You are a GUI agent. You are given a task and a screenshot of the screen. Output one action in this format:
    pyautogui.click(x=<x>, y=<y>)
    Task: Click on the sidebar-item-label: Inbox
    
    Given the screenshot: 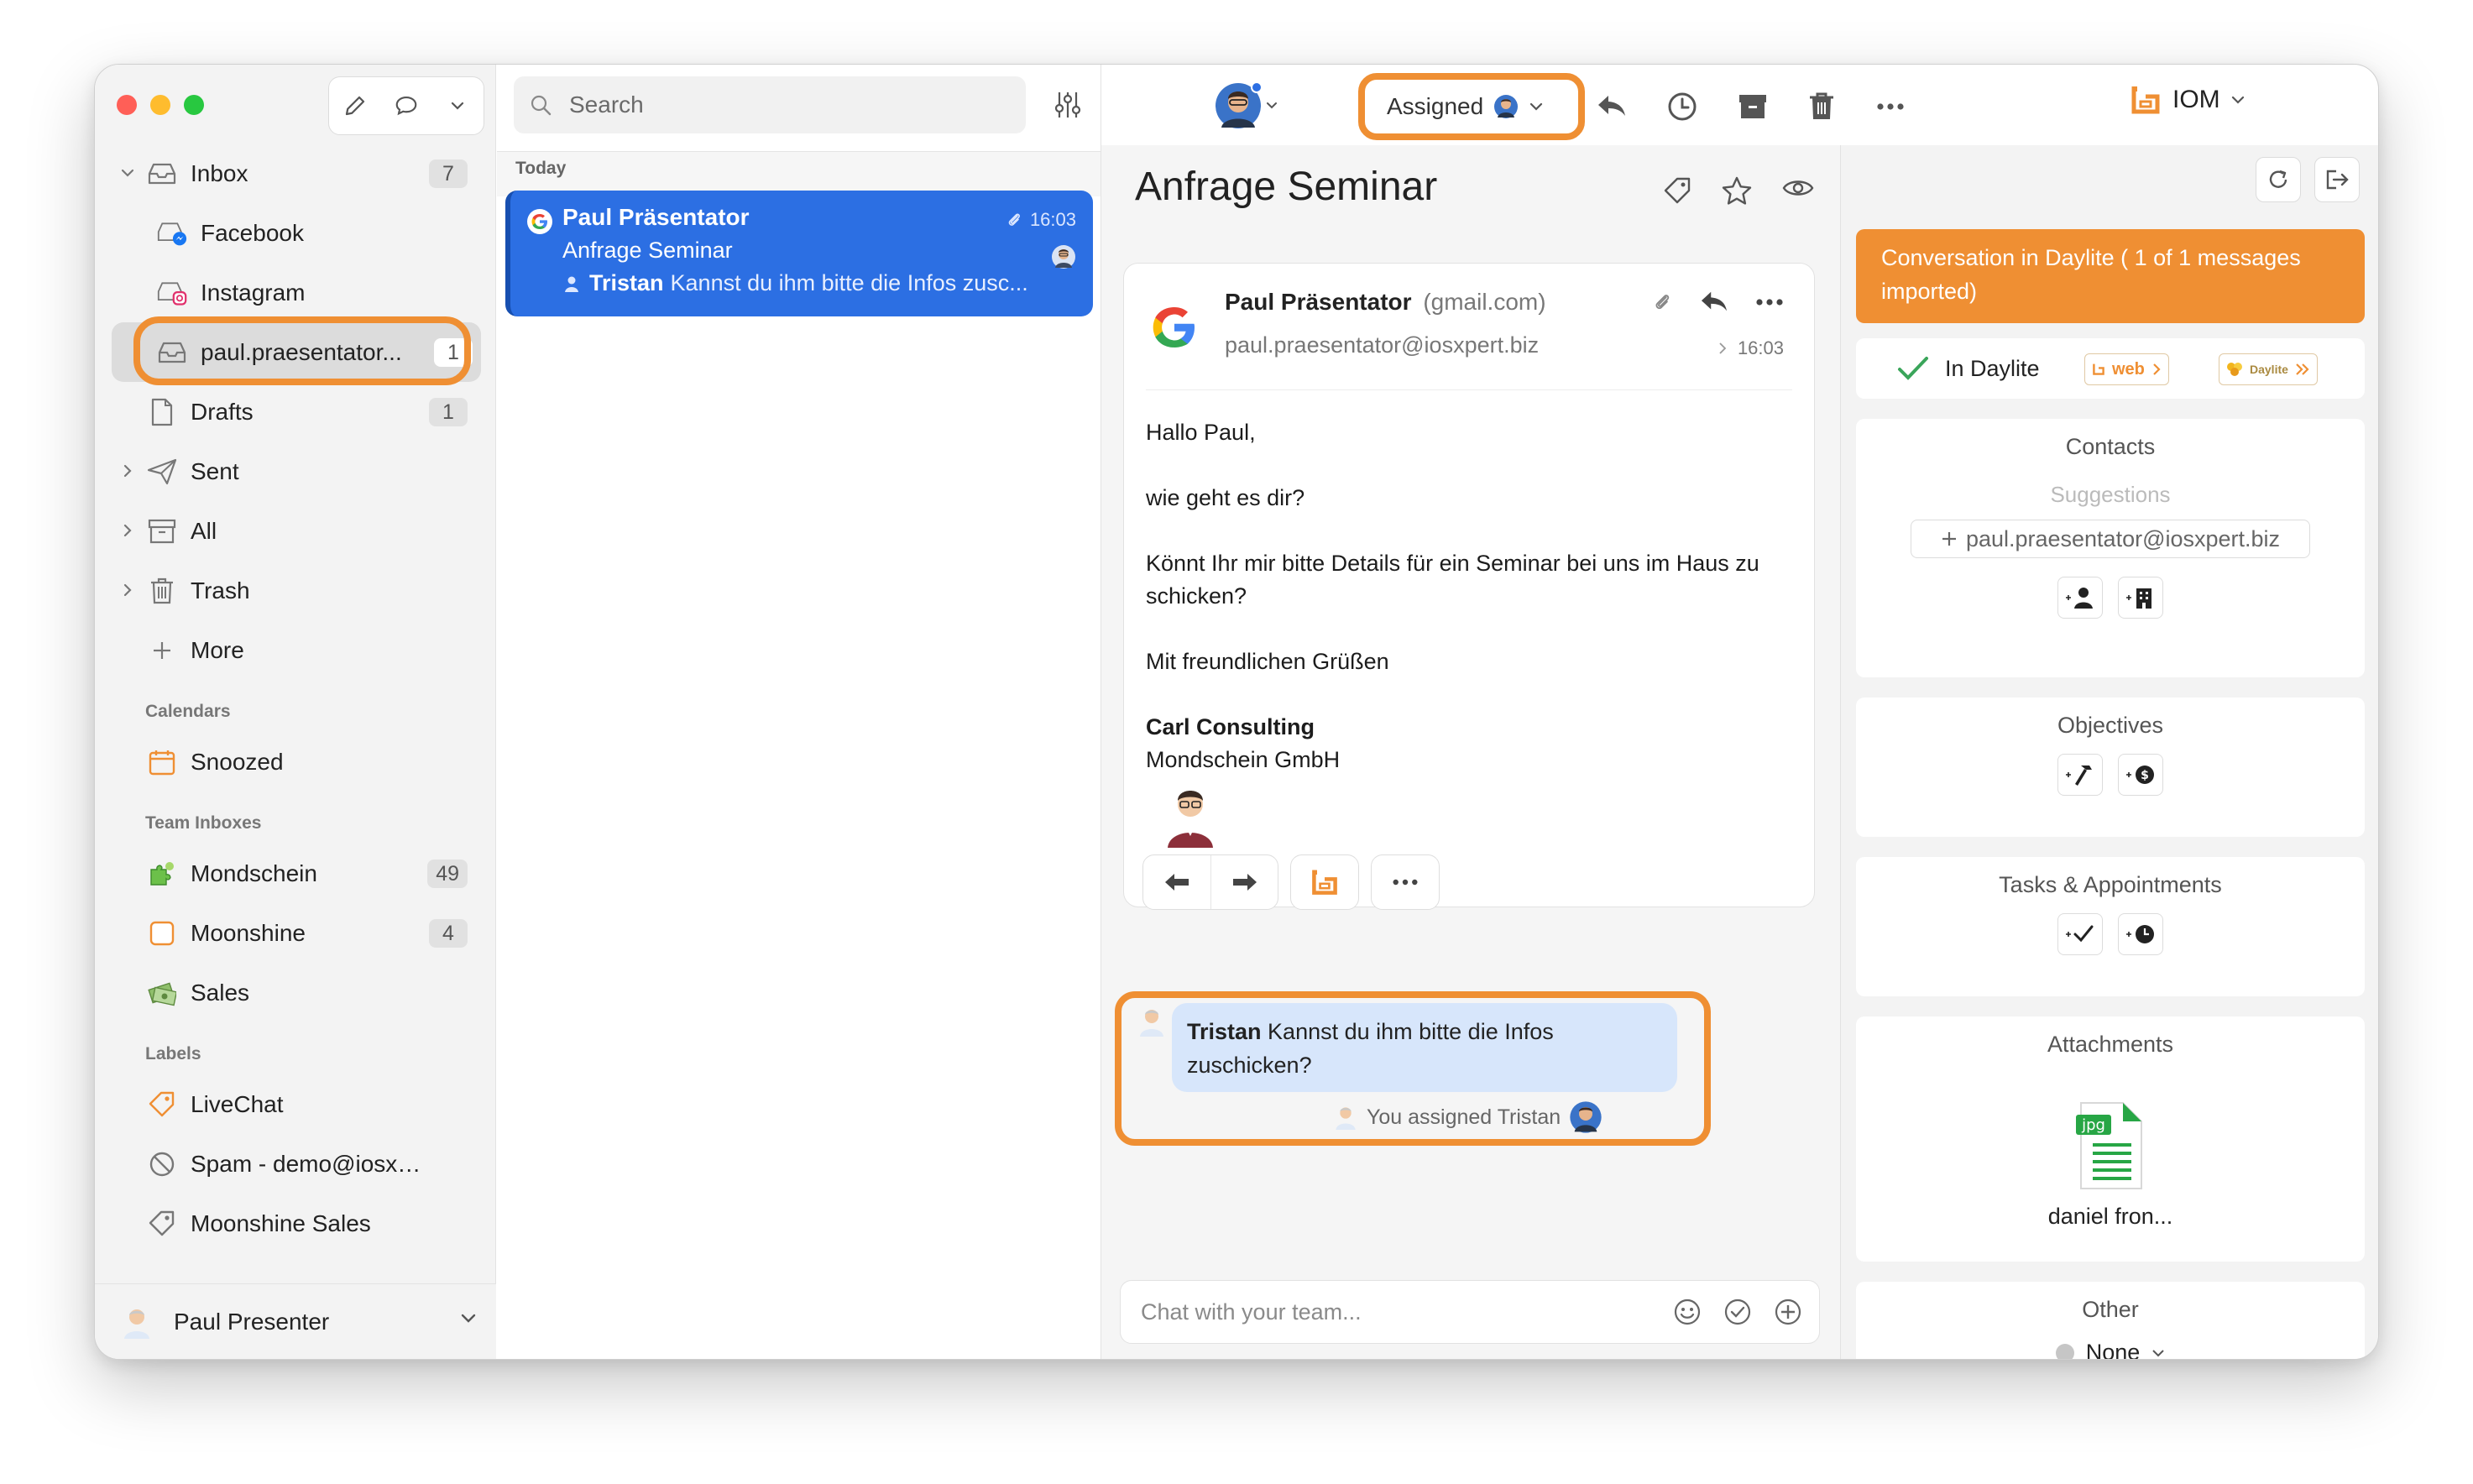 What is the action you would take?
    pyautogui.click(x=219, y=172)
    